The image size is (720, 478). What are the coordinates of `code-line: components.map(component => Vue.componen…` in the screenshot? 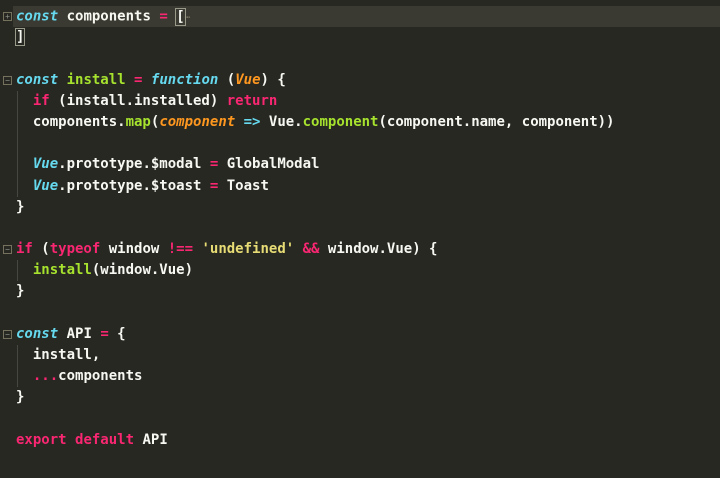 It's located at (360, 122).